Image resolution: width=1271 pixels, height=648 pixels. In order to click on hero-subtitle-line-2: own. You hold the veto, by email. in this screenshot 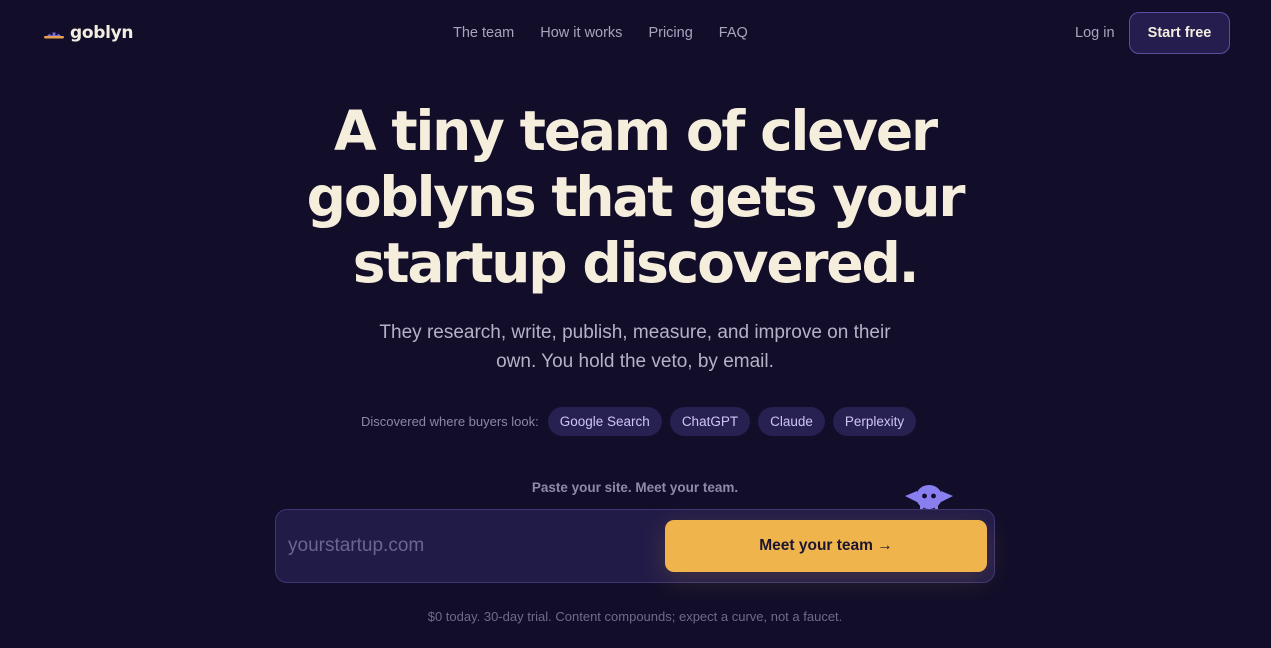, I will do `click(635, 361)`.